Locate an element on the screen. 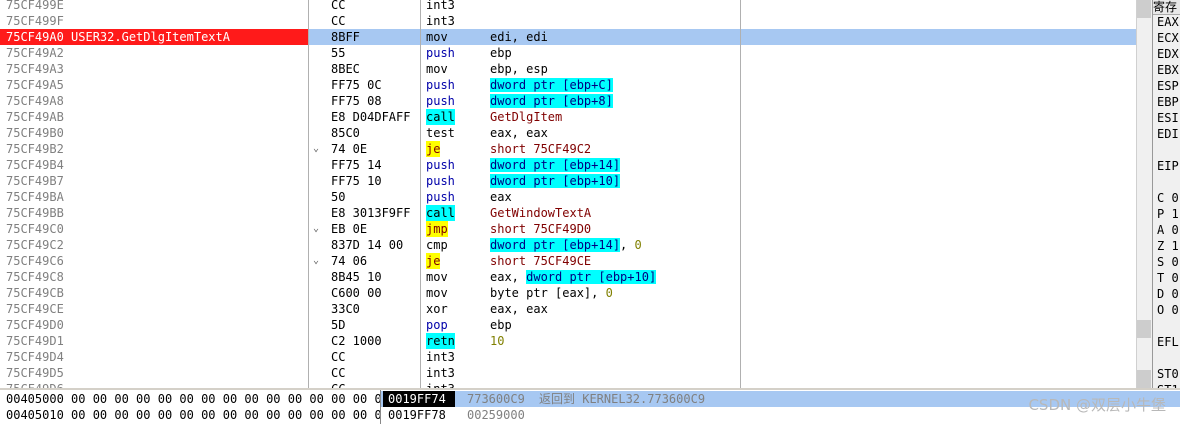  instruction-bytes: FF75 10 is located at coordinates (356, 181).